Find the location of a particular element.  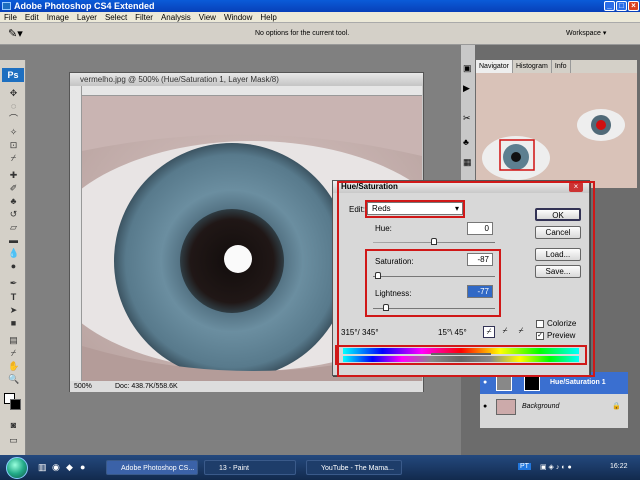

minimize-button: _ is located at coordinates (609, 6).